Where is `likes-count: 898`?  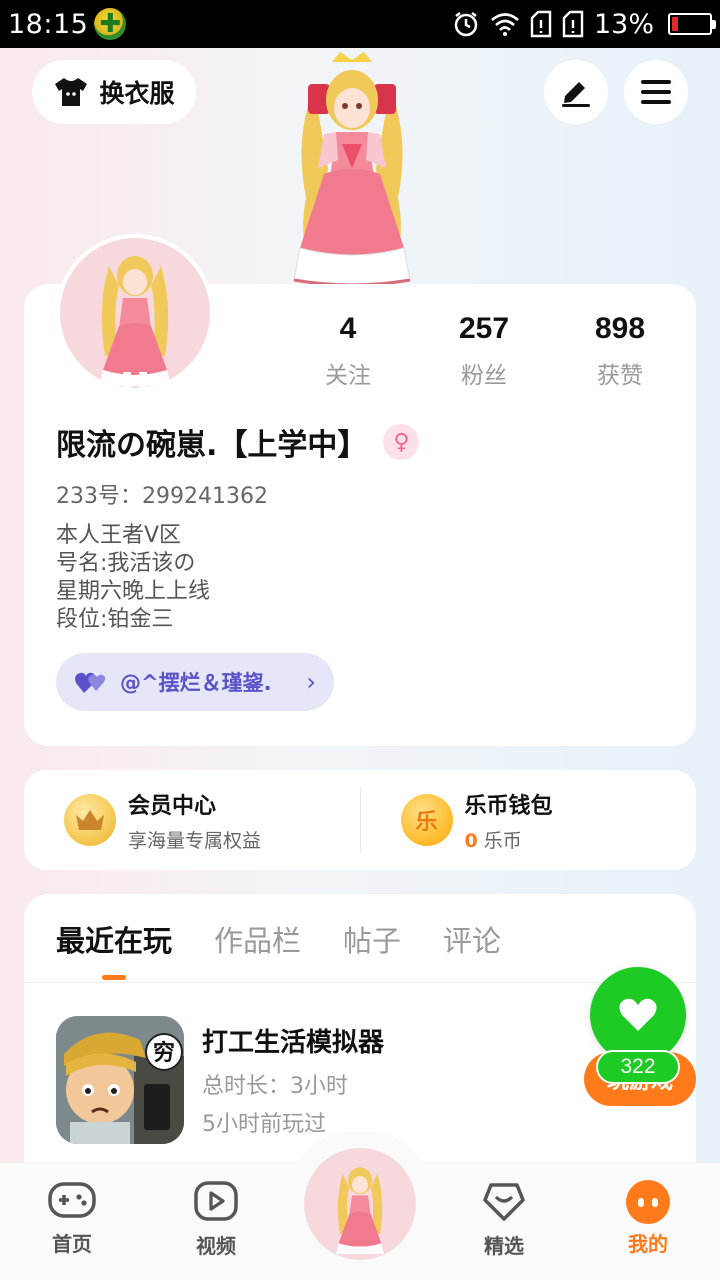
likes-count: 898 is located at coordinates (620, 328).